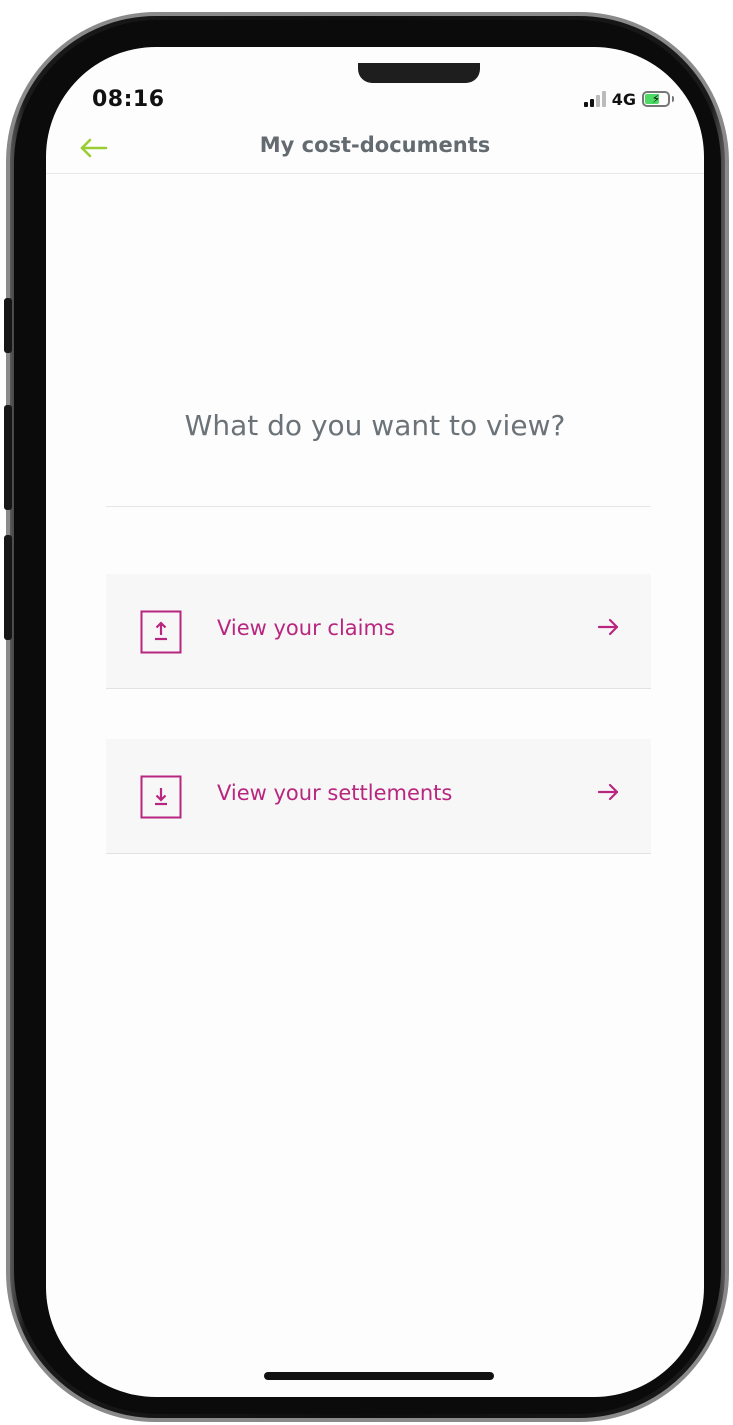 This screenshot has width=733, height=1425. I want to click on side-button-volume-up, so click(8, 457).